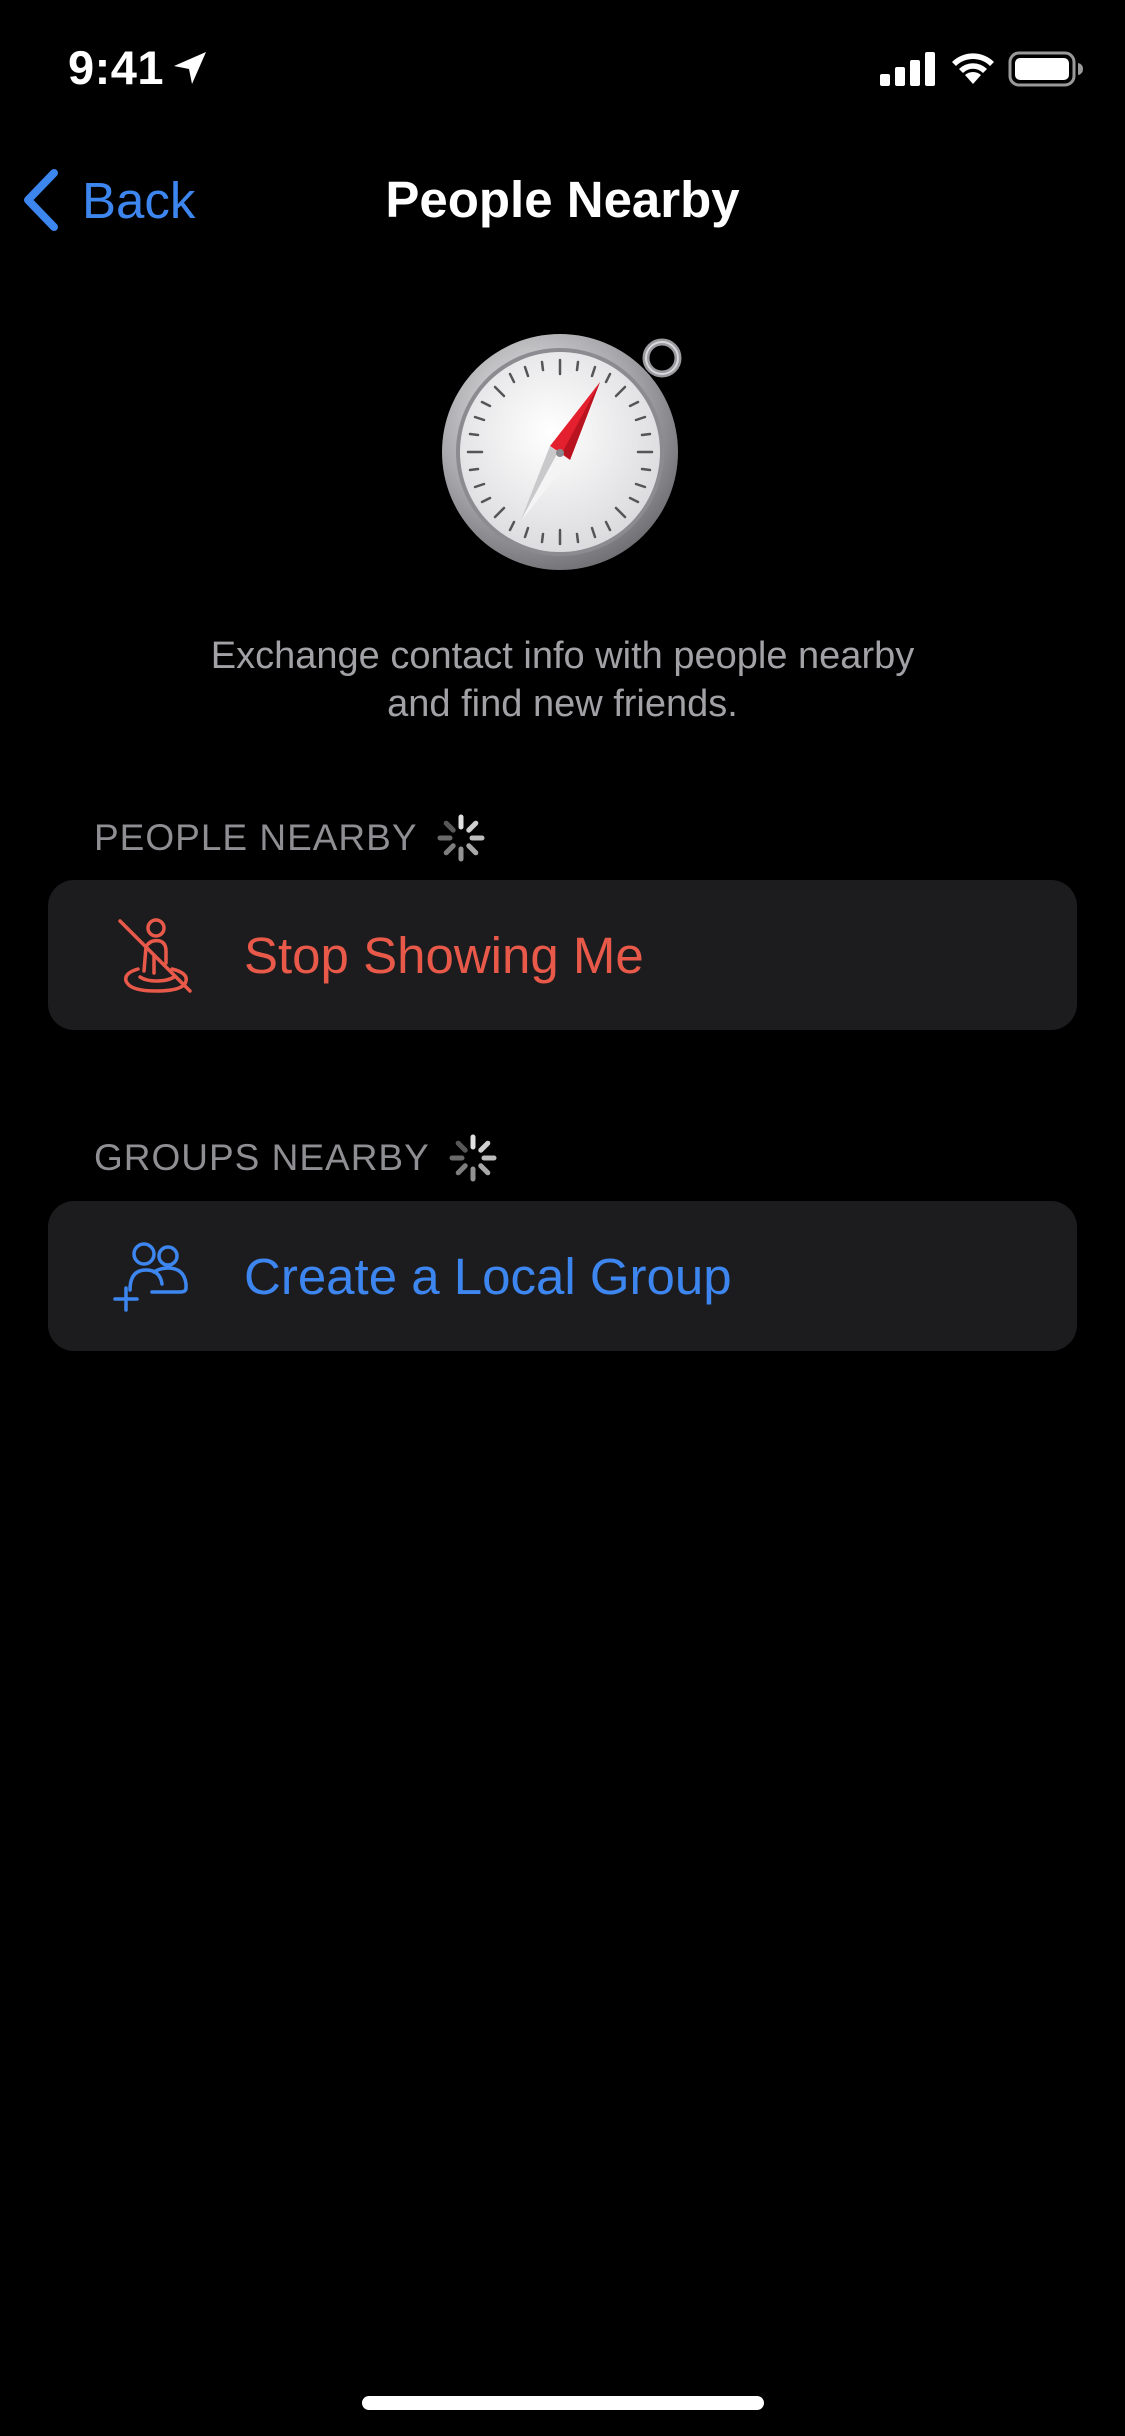 This screenshot has width=1125, height=2436. I want to click on description-line-1: Exchange contact info with people nearby, so click(562, 656).